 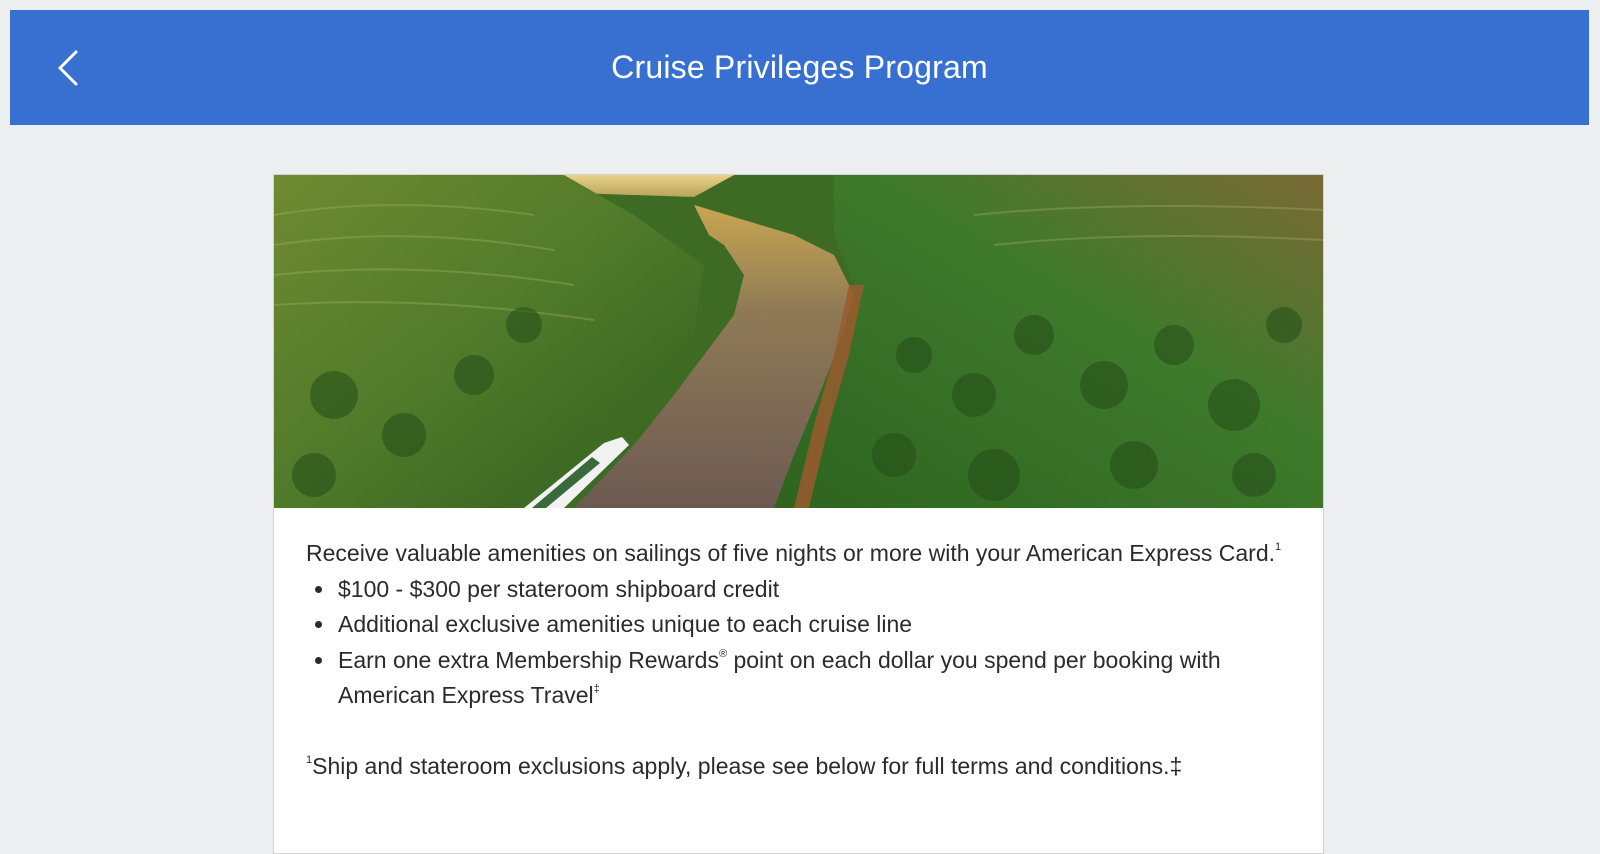 I want to click on page-title: Cruise Privileges Program, so click(x=799, y=67).